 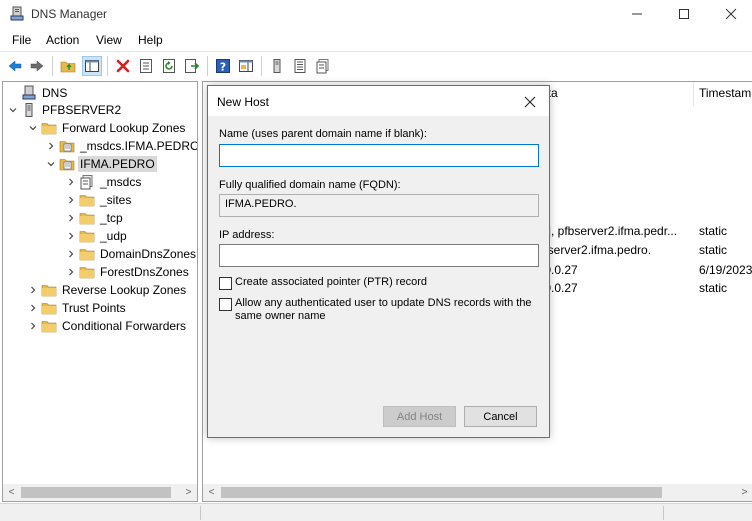 I want to click on tree-item: _tcp, so click(x=95, y=218).